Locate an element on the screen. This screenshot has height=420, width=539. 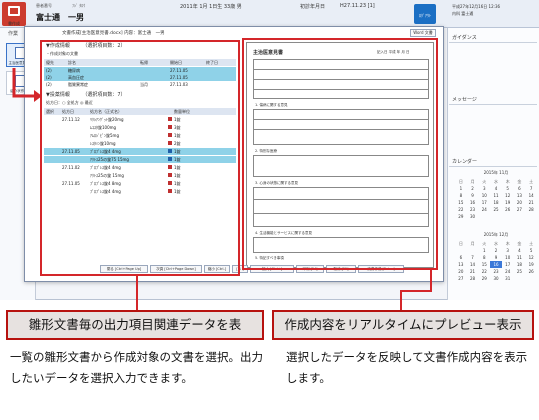
callout-title-right: 作成内容をリアルタイムにプレビュー表示 is located at coordinates (403, 325).